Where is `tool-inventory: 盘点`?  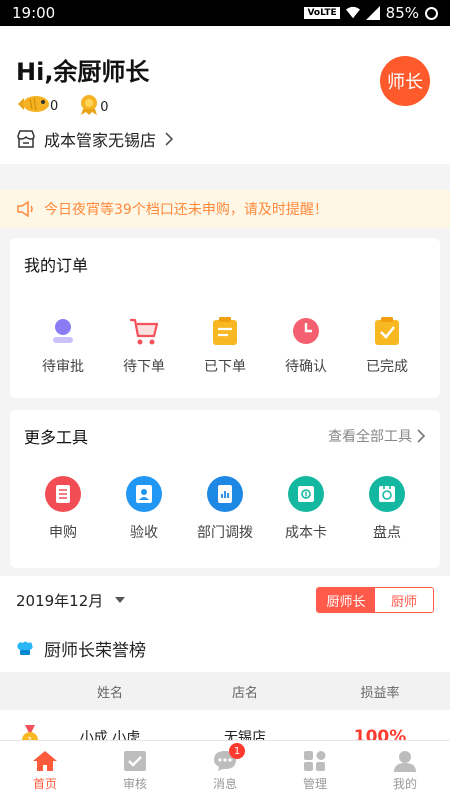 tool-inventory: 盘点 is located at coordinates (387, 509).